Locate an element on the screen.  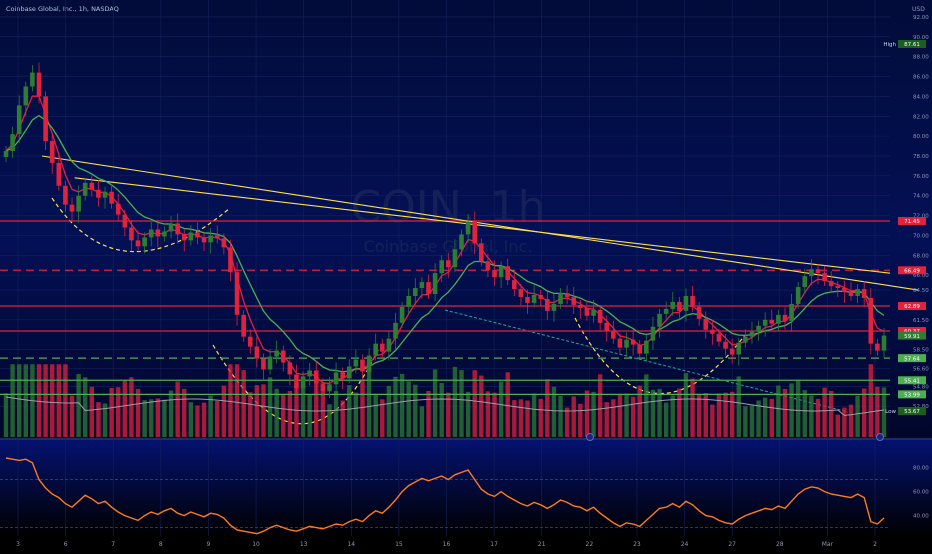
price-tick-label: 82.00 is located at coordinates (921, 117).